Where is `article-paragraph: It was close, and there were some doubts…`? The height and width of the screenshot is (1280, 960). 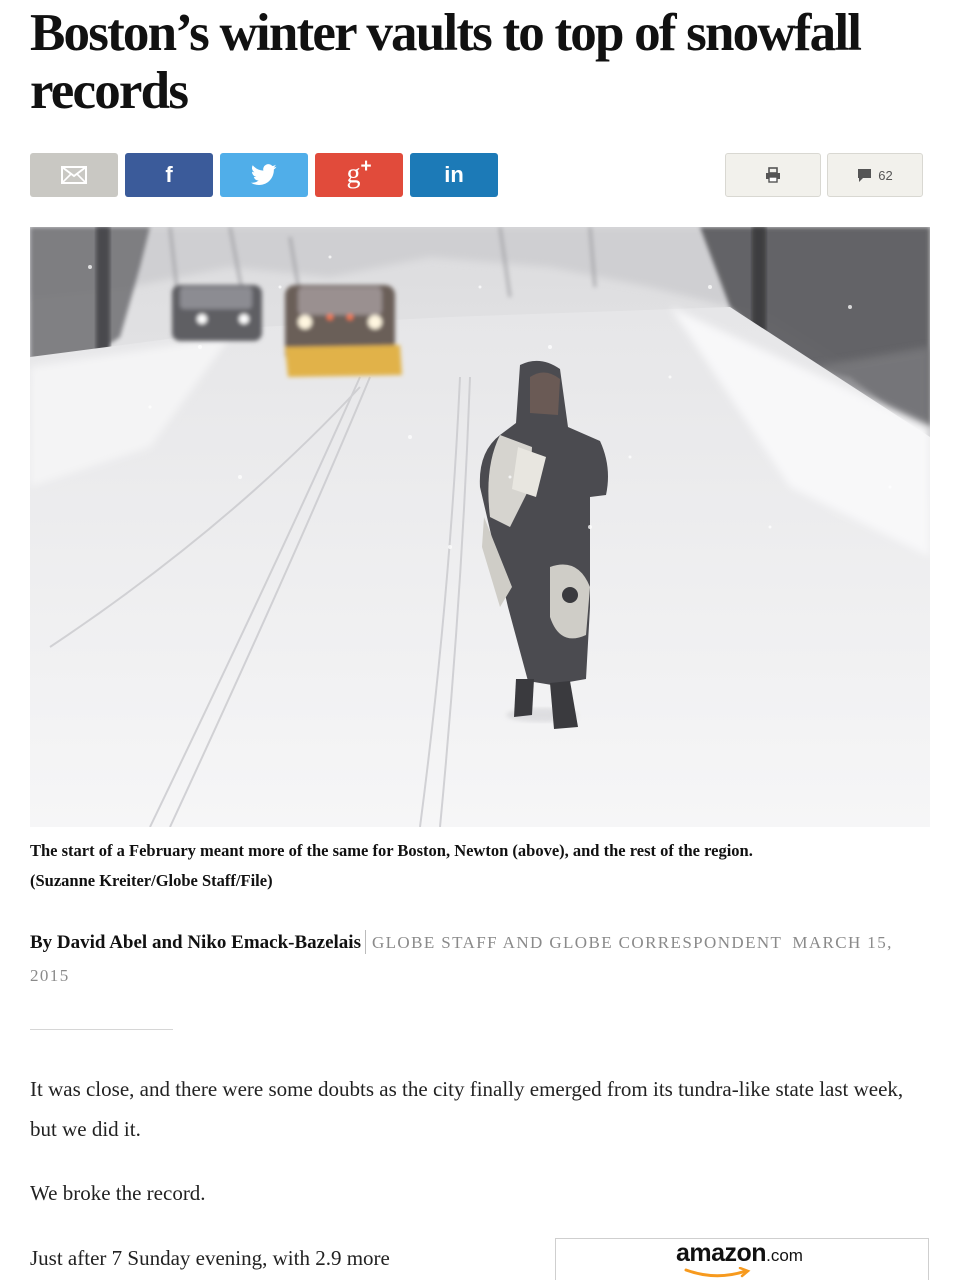
article-paragraph: It was close, and there were some doubts… is located at coordinates (467, 1109).